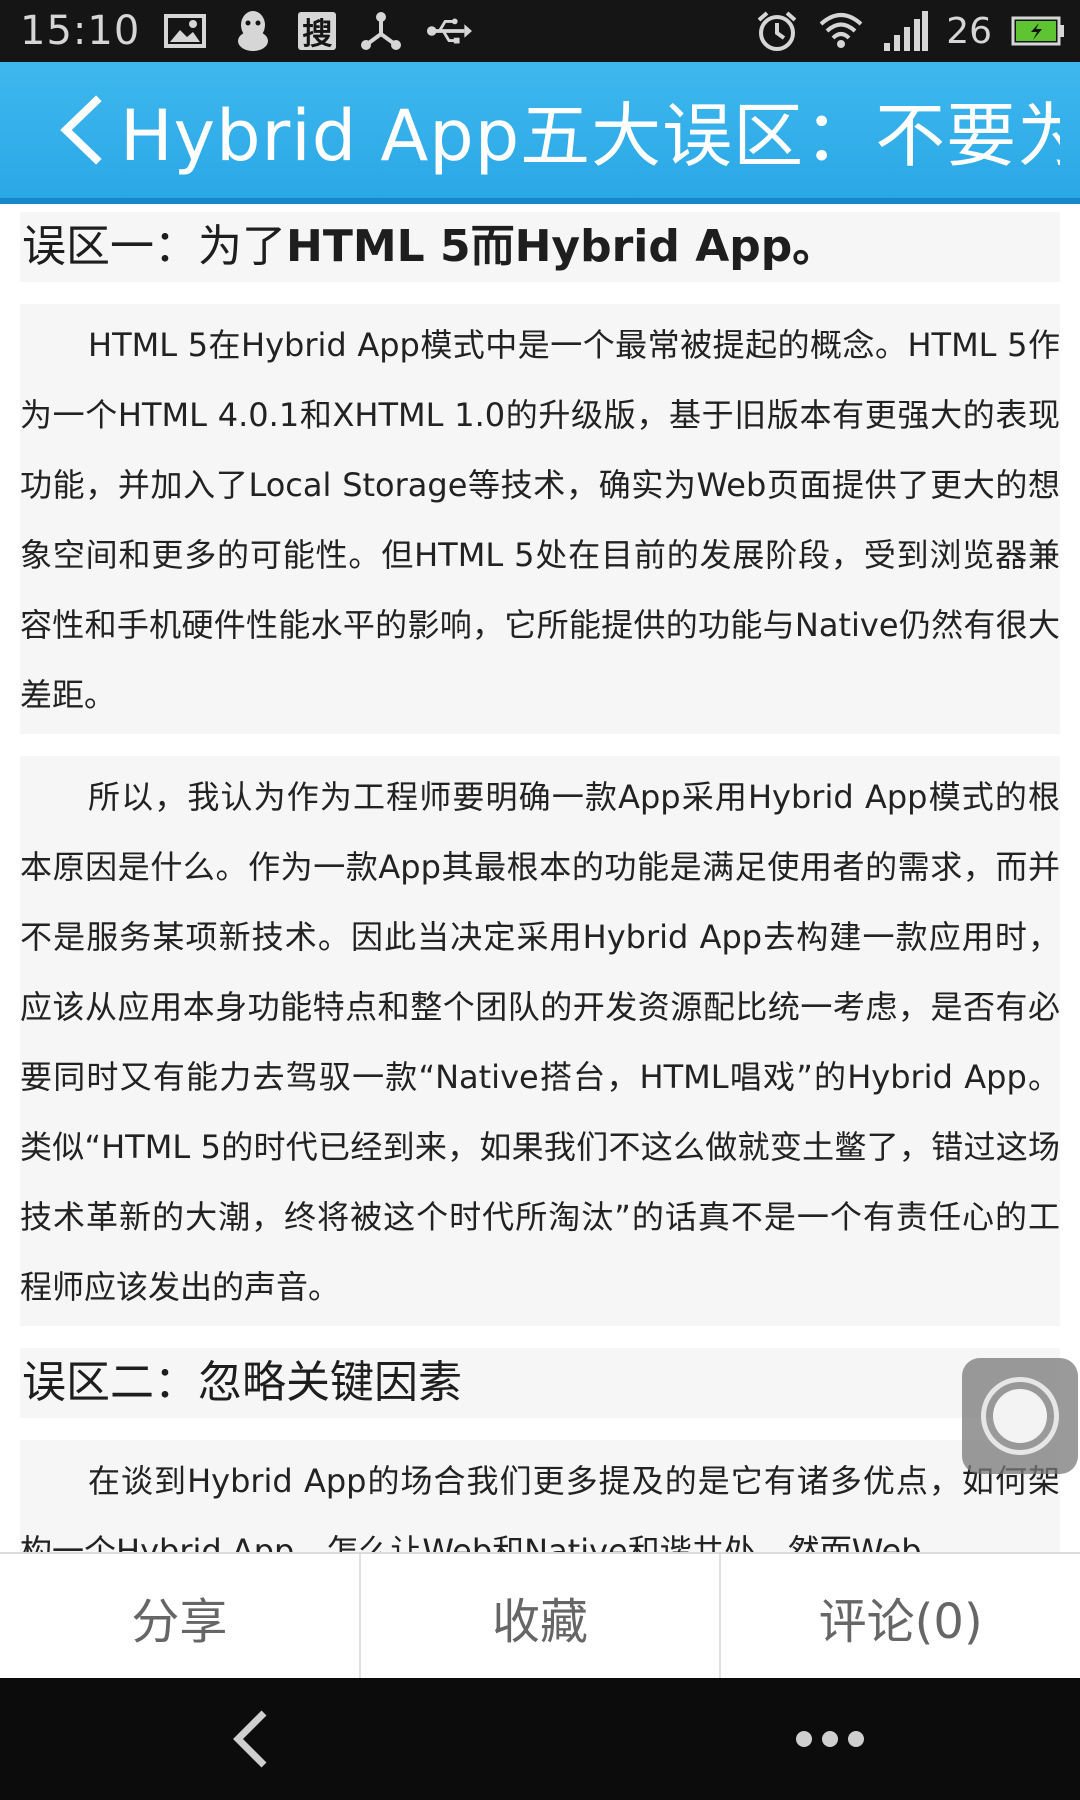 Image resolution: width=1080 pixels, height=1800 pixels. Describe the element at coordinates (253, 31) in the screenshot. I see `qq-penguin-icon` at that location.